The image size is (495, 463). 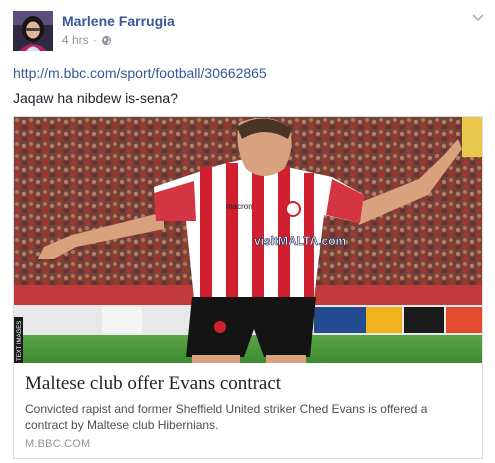 I want to click on shared-link-url: http://m.bbc.com/sport/football/30662865, so click(x=140, y=73).